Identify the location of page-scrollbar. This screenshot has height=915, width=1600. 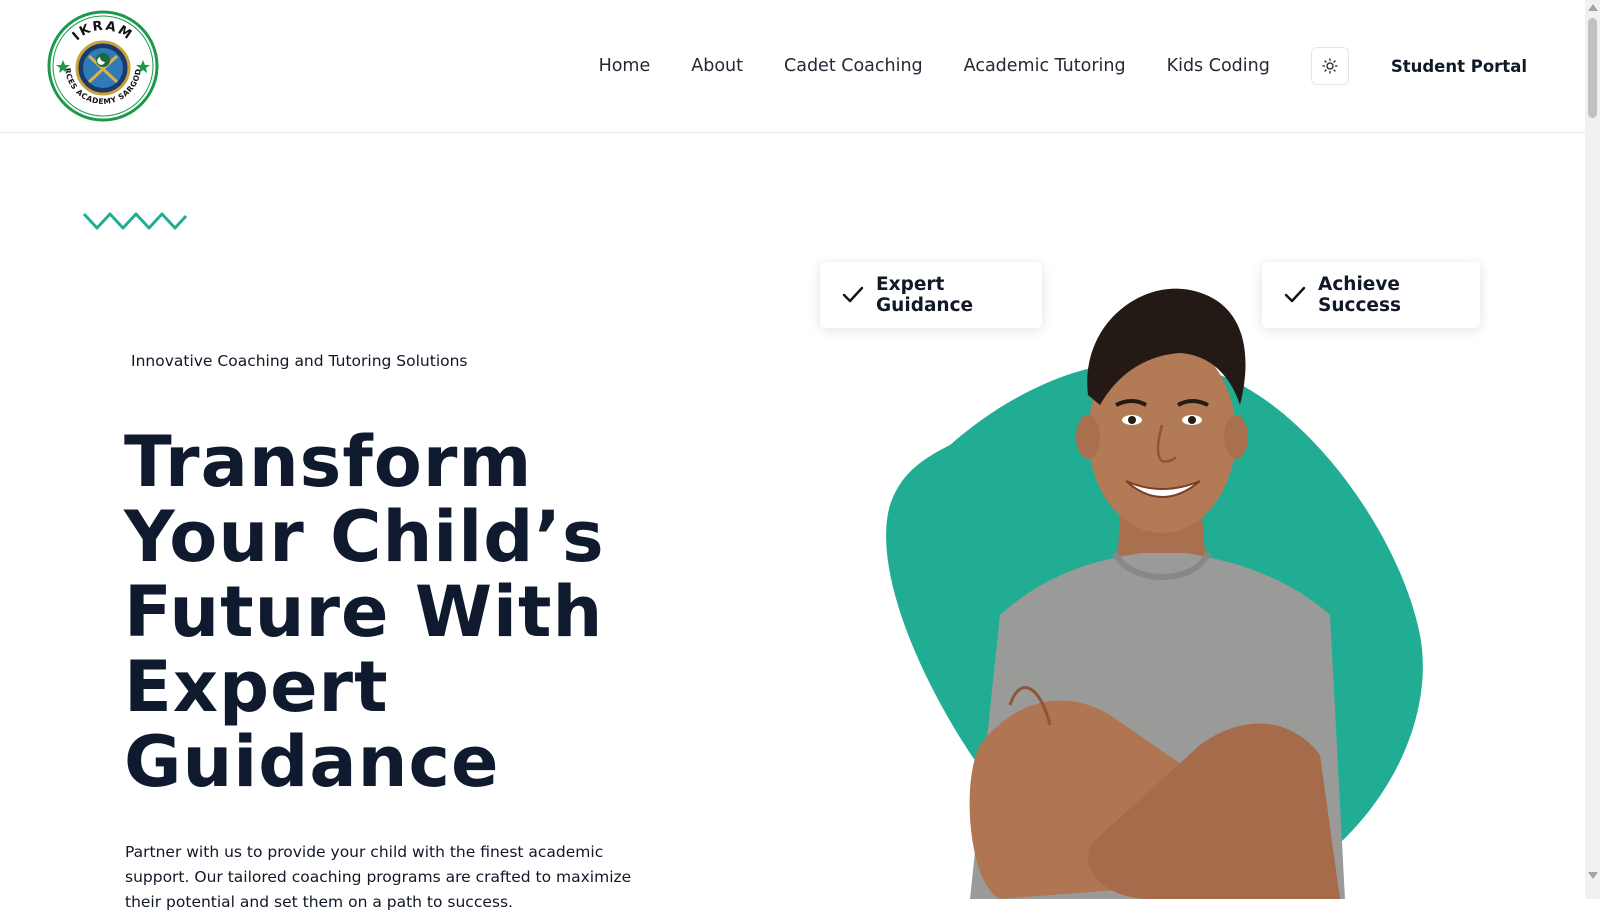
(1592, 449).